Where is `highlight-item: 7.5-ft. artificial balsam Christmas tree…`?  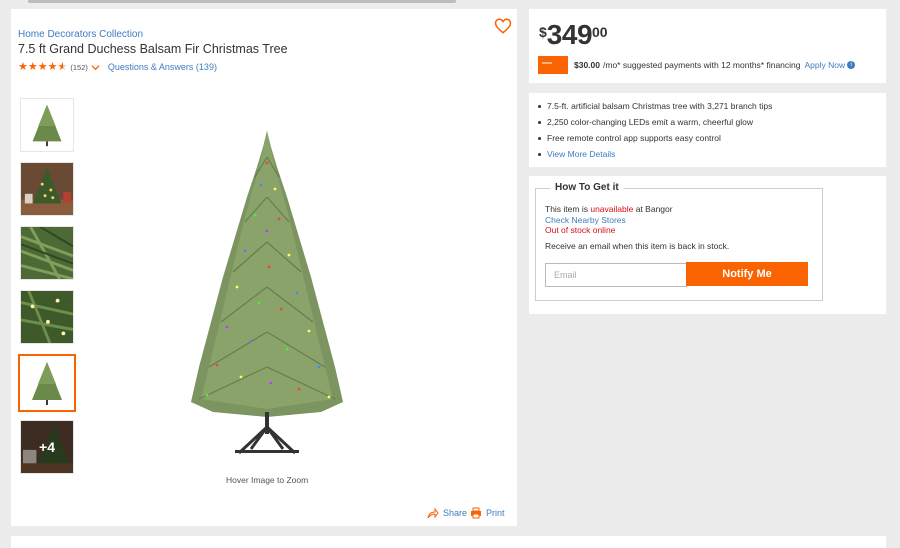 highlight-item: 7.5-ft. artificial balsam Christmas tree… is located at coordinates (655, 109).